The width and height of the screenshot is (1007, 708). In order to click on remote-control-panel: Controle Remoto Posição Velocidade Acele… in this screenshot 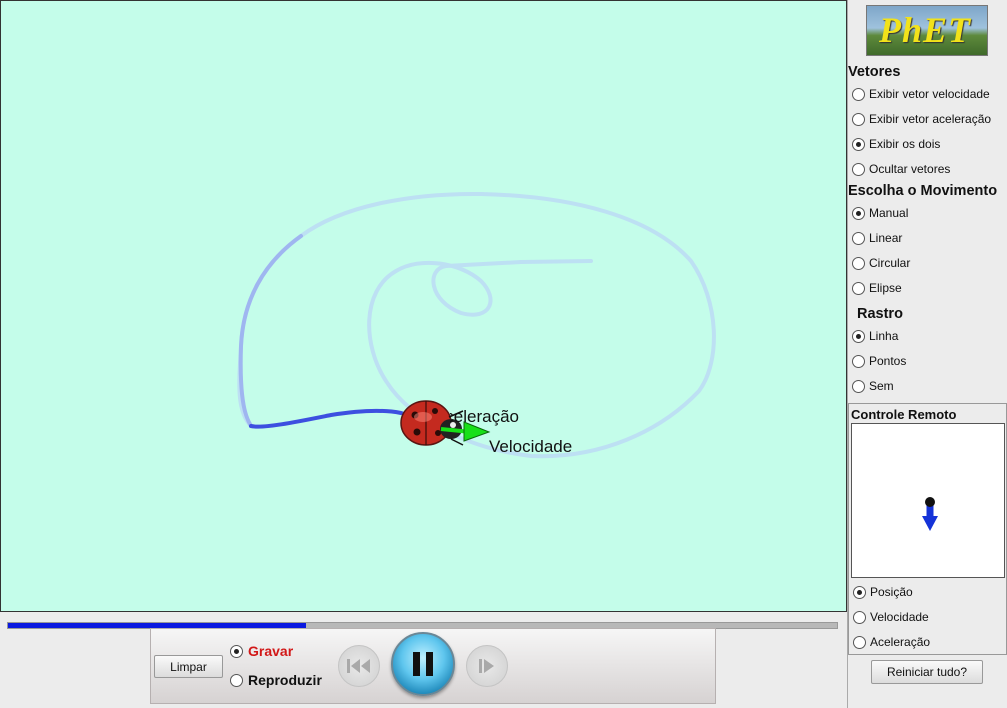, I will do `click(927, 529)`.